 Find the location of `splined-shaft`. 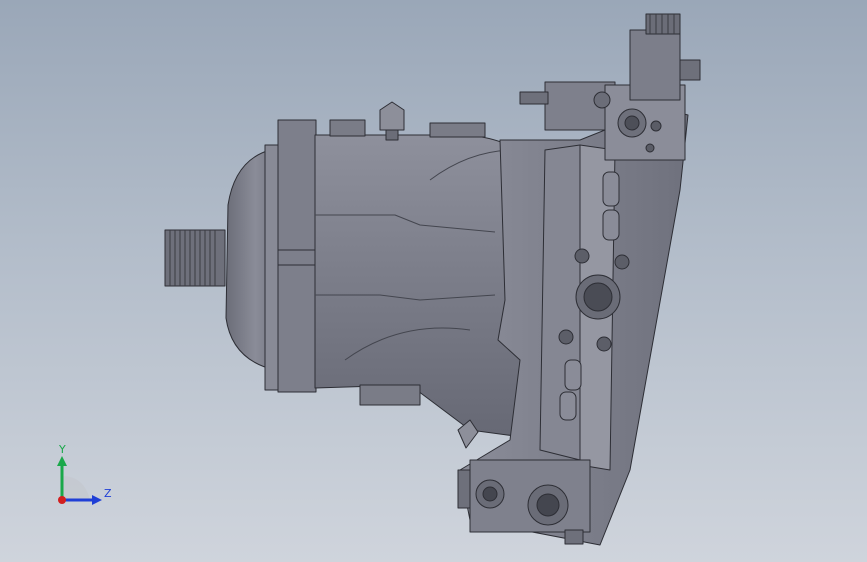

splined-shaft is located at coordinates (195, 258).